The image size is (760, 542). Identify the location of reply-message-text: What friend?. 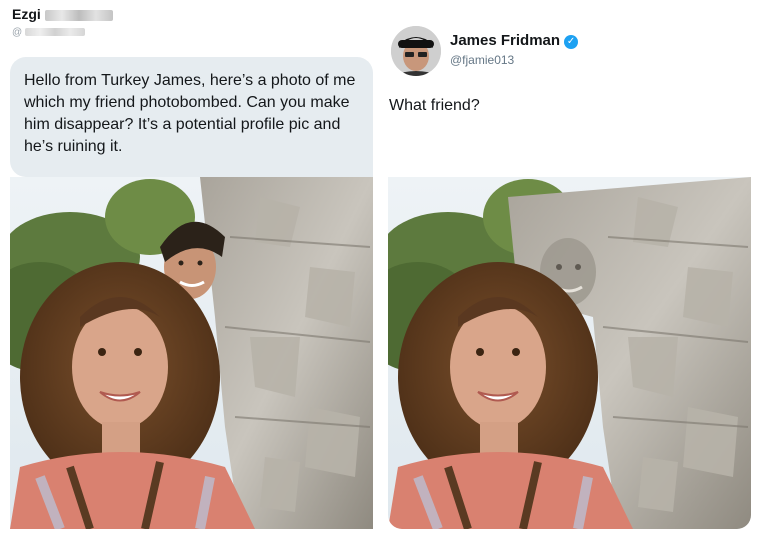
(434, 105).